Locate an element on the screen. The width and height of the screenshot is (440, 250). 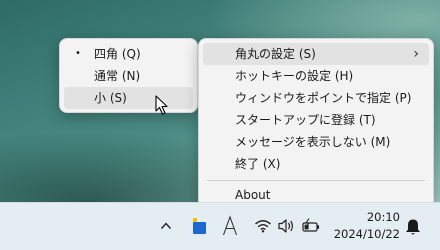
corner-style-submenu: • 四角 (Q) 通常 (N) 小 (S) is located at coordinates (128, 75).